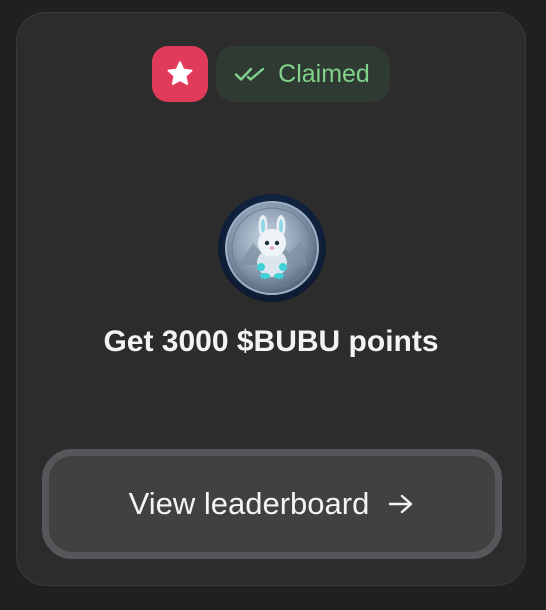 This screenshot has height=610, width=546. I want to click on view-leaderboard-label: View leaderboard, so click(249, 503).